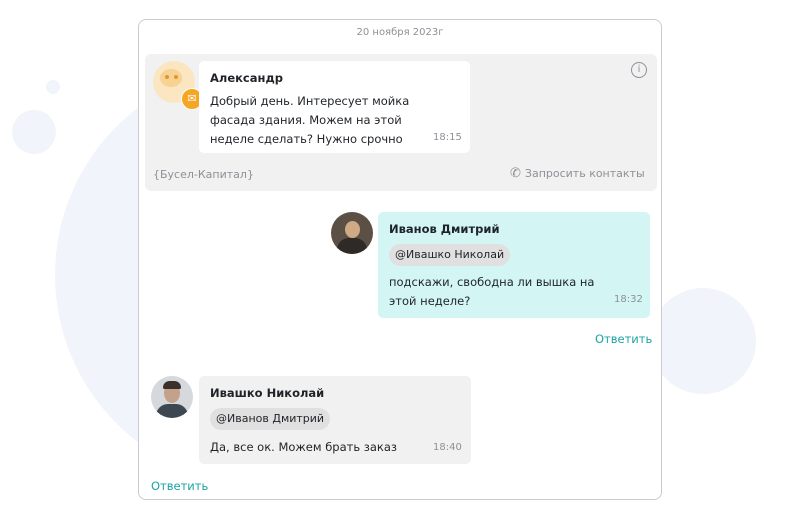  What do you see at coordinates (246, 78) in the screenshot?
I see `message-author: Александр` at bounding box center [246, 78].